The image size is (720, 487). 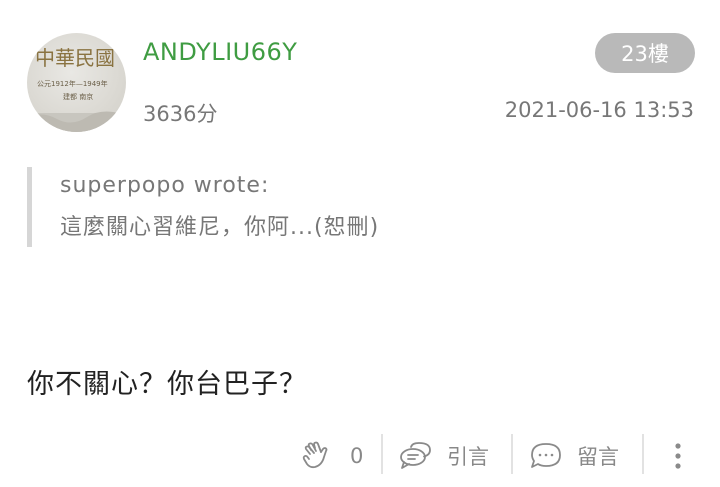 What do you see at coordinates (180, 114) in the screenshot?
I see `user-score: 3636分` at bounding box center [180, 114].